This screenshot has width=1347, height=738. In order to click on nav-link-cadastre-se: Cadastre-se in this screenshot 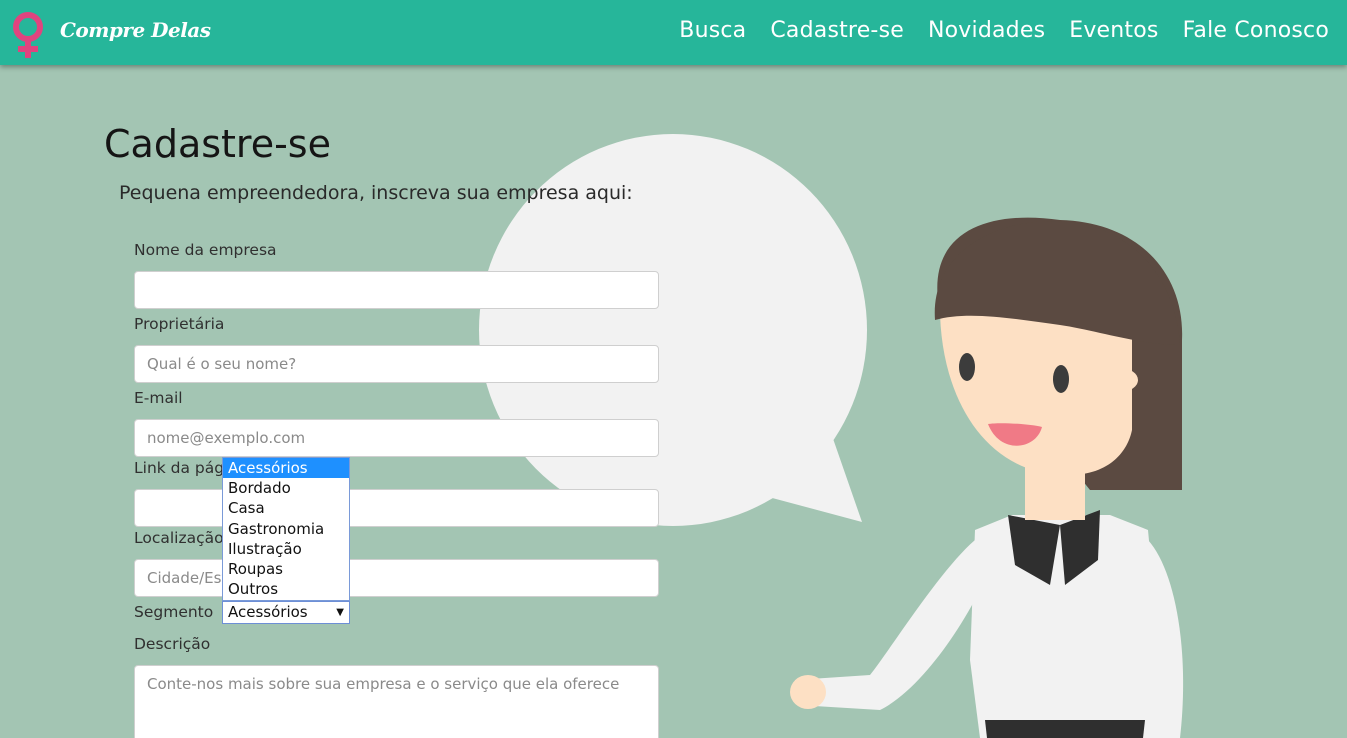, I will do `click(837, 30)`.